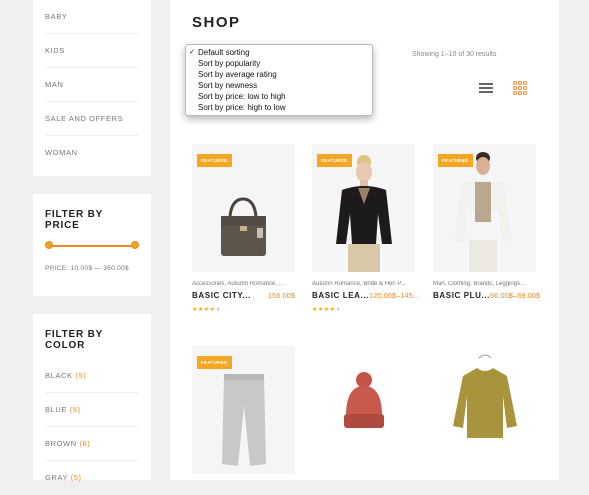 The width and height of the screenshot is (589, 495). I want to click on price-filter-title: FILTER BY PRICE, so click(74, 220).